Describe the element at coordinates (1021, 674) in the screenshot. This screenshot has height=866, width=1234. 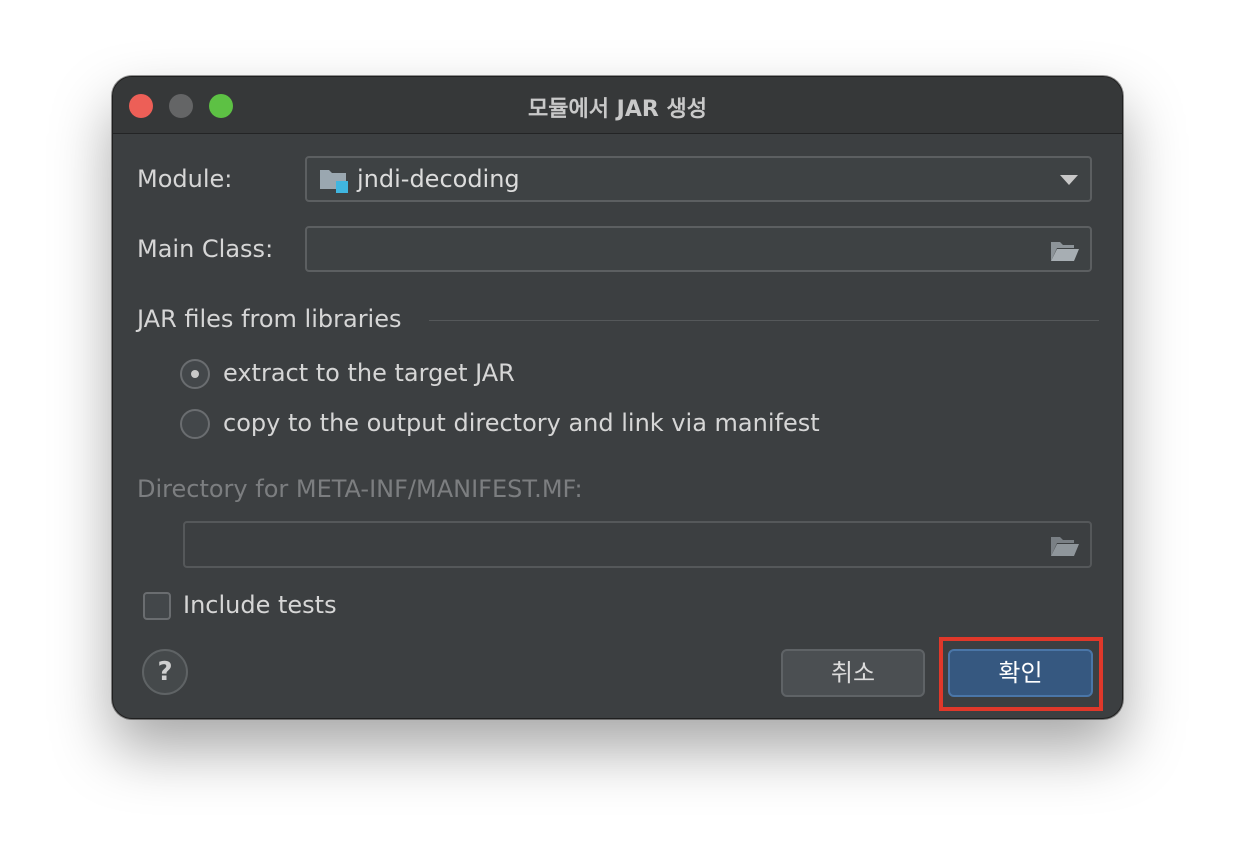
I see `ok-button-highlight` at that location.